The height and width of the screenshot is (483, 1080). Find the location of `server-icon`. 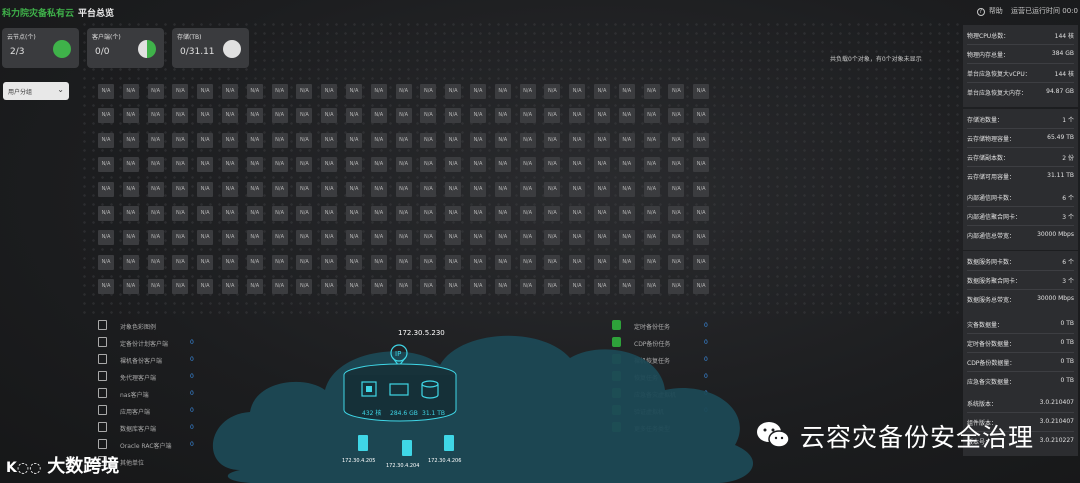

server-icon is located at coordinates (363, 443).